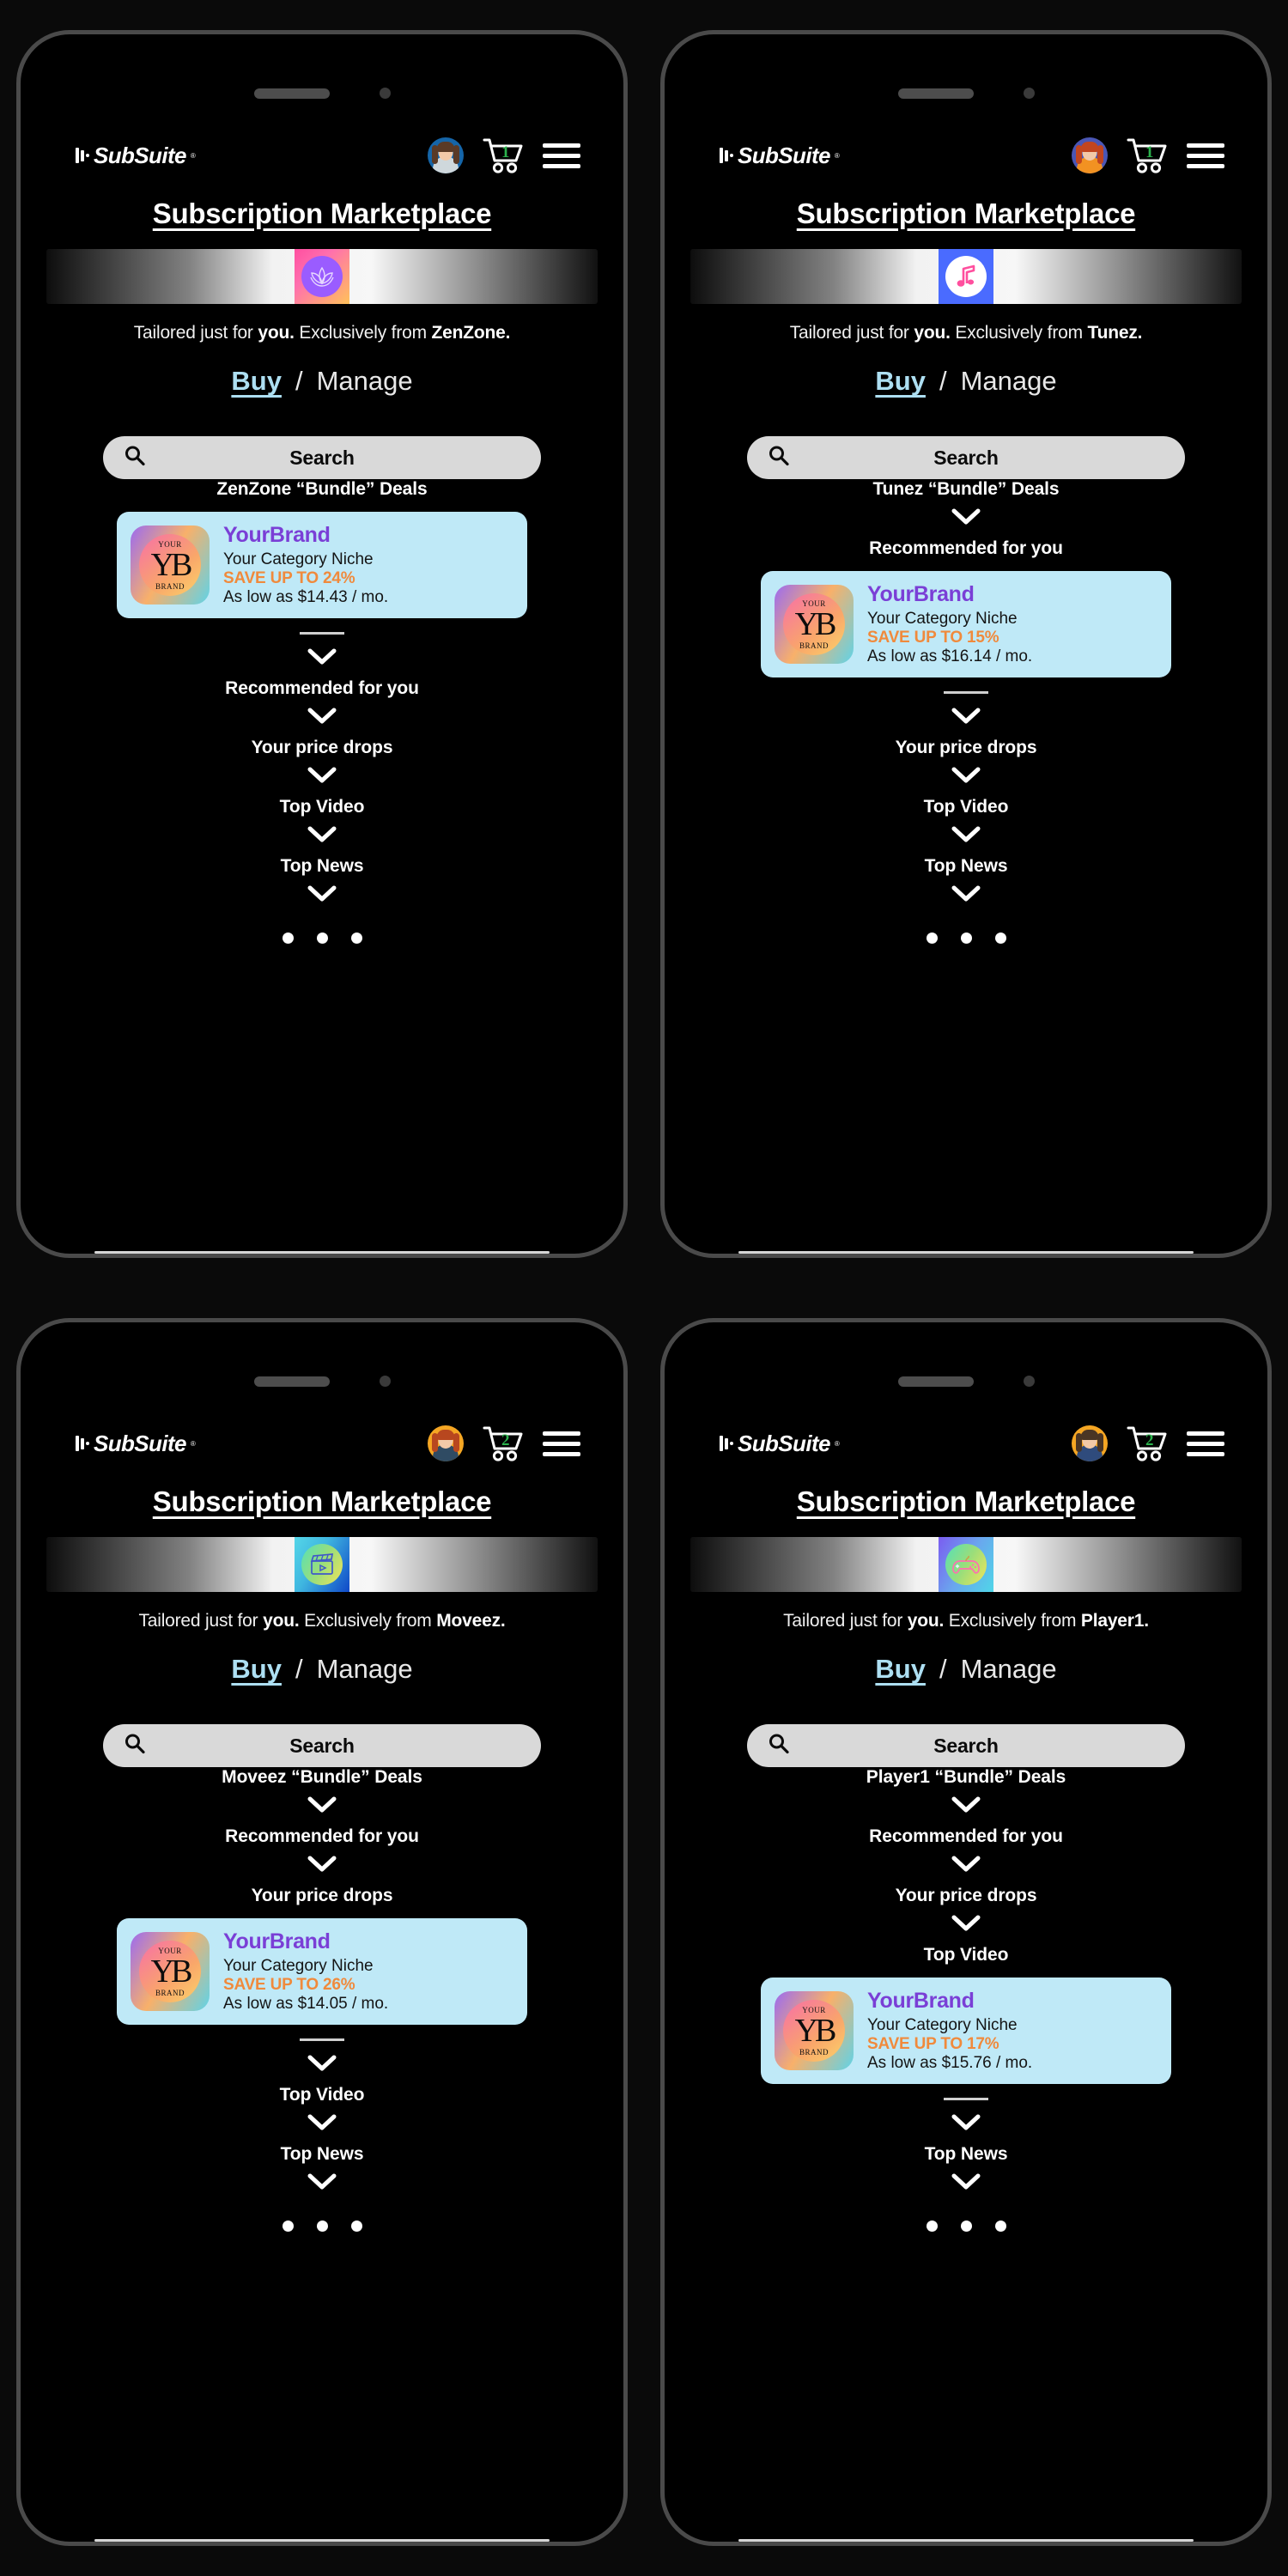  Describe the element at coordinates (966, 1777) in the screenshot. I see `section-title-player1-bundle-deals: Player1 “Bundle” Deals` at that location.